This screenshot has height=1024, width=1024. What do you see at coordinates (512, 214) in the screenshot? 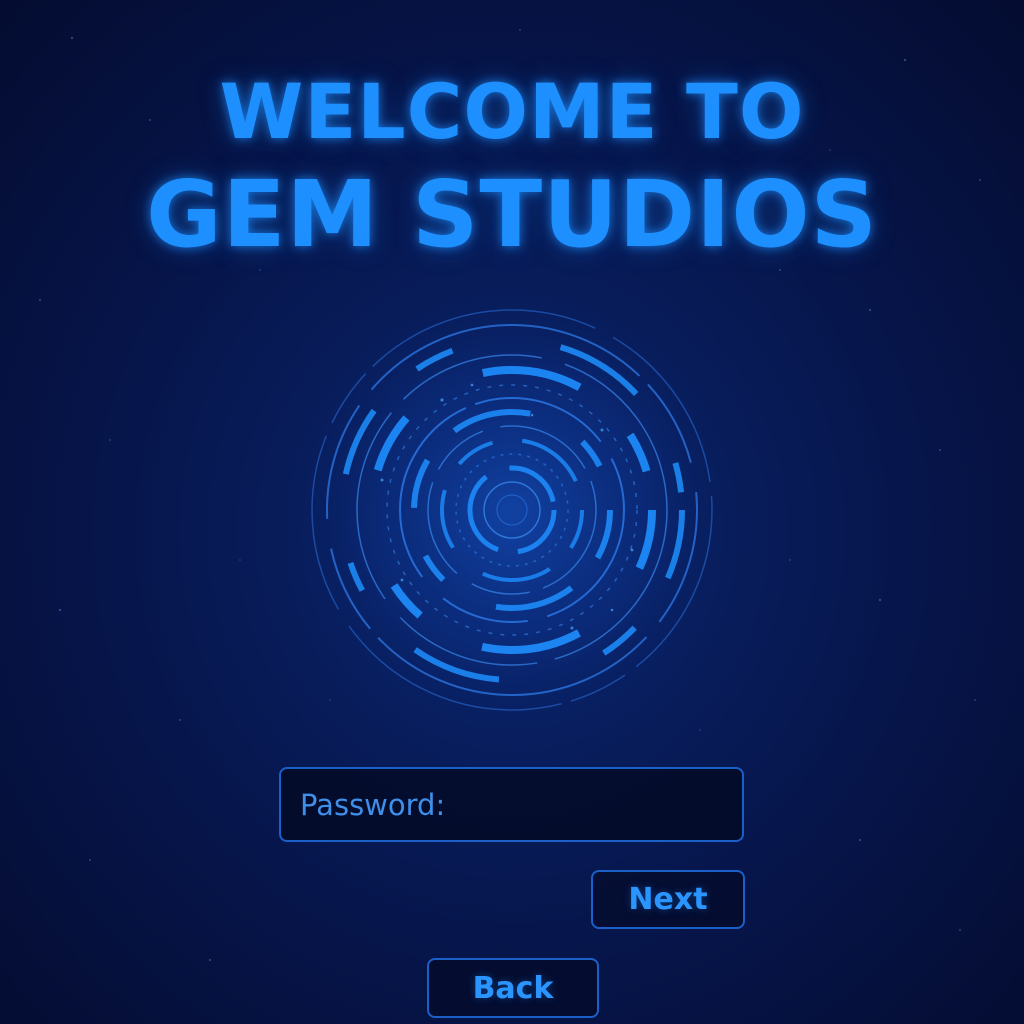
I see `studio-name-heading: GEM STUDIOS` at bounding box center [512, 214].